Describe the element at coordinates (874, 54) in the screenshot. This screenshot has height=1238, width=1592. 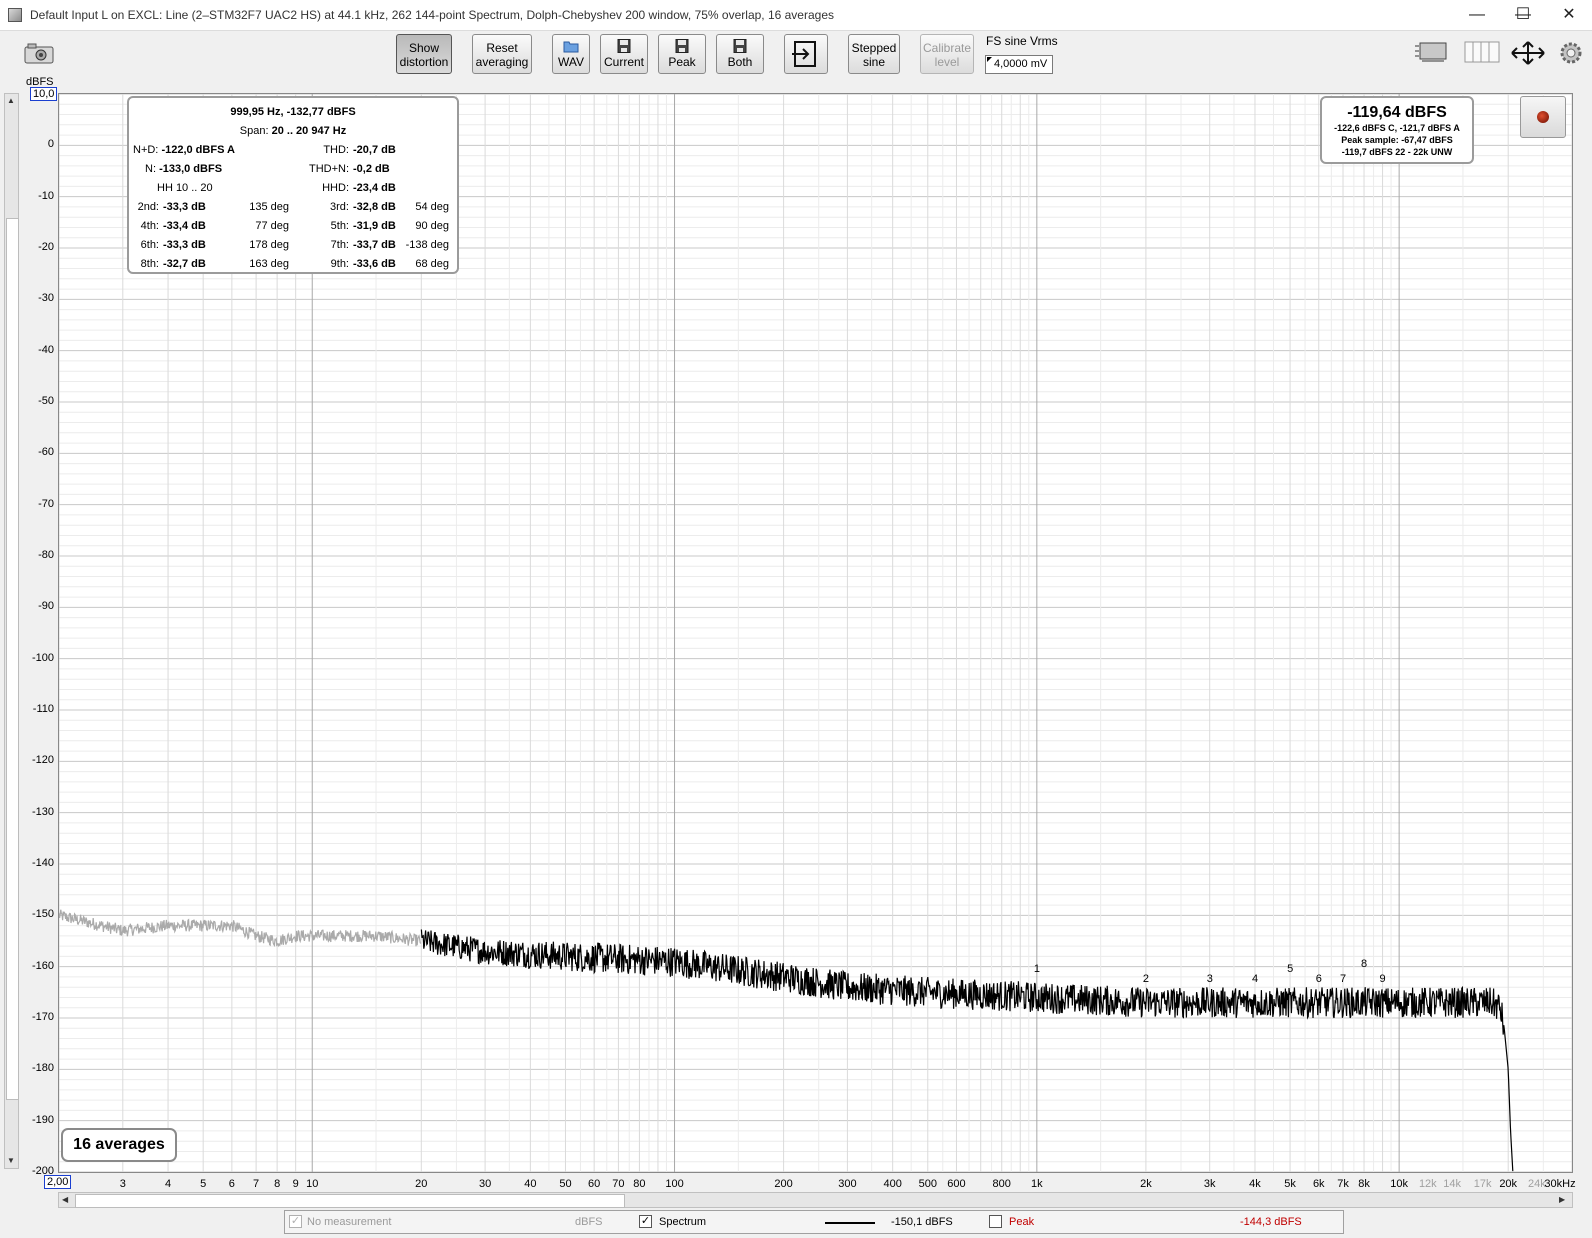
I see `stepped-sine-button: Stepped sine` at that location.